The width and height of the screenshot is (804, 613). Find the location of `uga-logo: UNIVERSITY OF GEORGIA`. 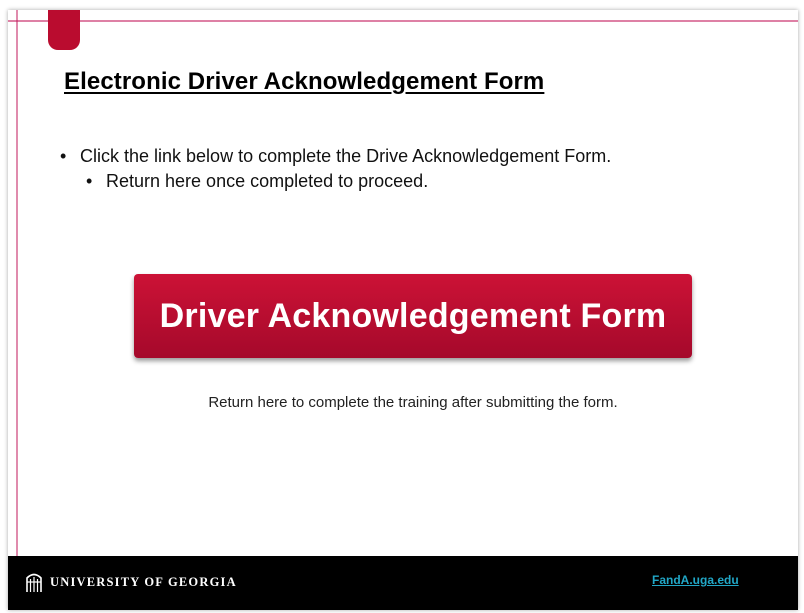

uga-logo: UNIVERSITY OF GEORGIA is located at coordinates (131, 582).